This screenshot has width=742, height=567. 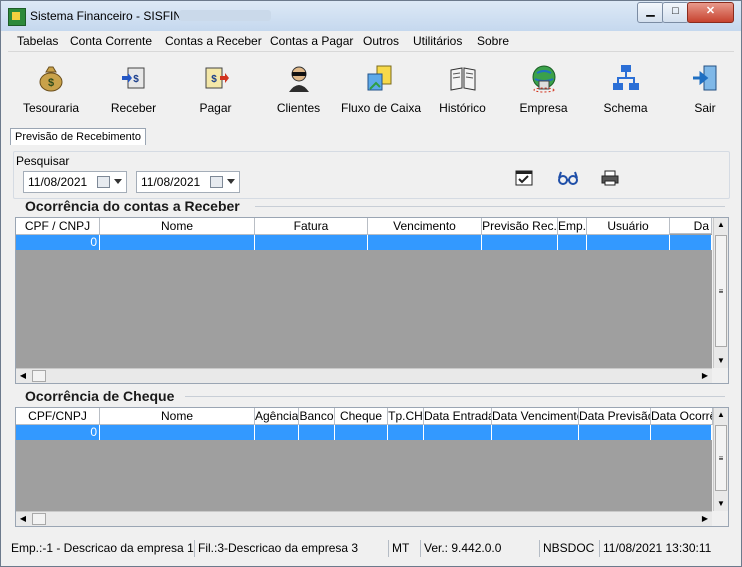 I want to click on menu-utilitarios: Utilitários, so click(x=437, y=41).